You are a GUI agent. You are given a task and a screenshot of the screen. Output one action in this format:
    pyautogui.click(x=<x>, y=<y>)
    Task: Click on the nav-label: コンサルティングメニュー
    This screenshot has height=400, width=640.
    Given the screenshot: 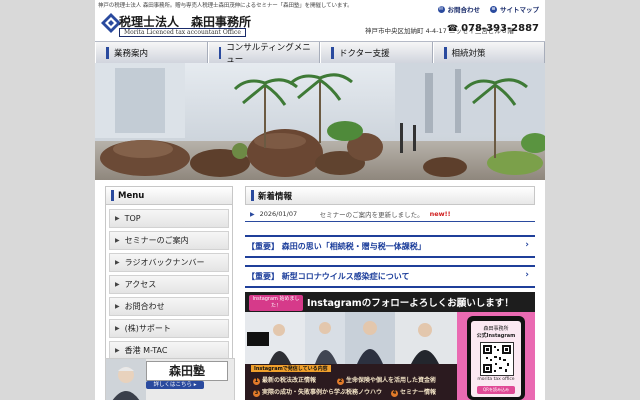 What is the action you would take?
    pyautogui.click(x=268, y=54)
    